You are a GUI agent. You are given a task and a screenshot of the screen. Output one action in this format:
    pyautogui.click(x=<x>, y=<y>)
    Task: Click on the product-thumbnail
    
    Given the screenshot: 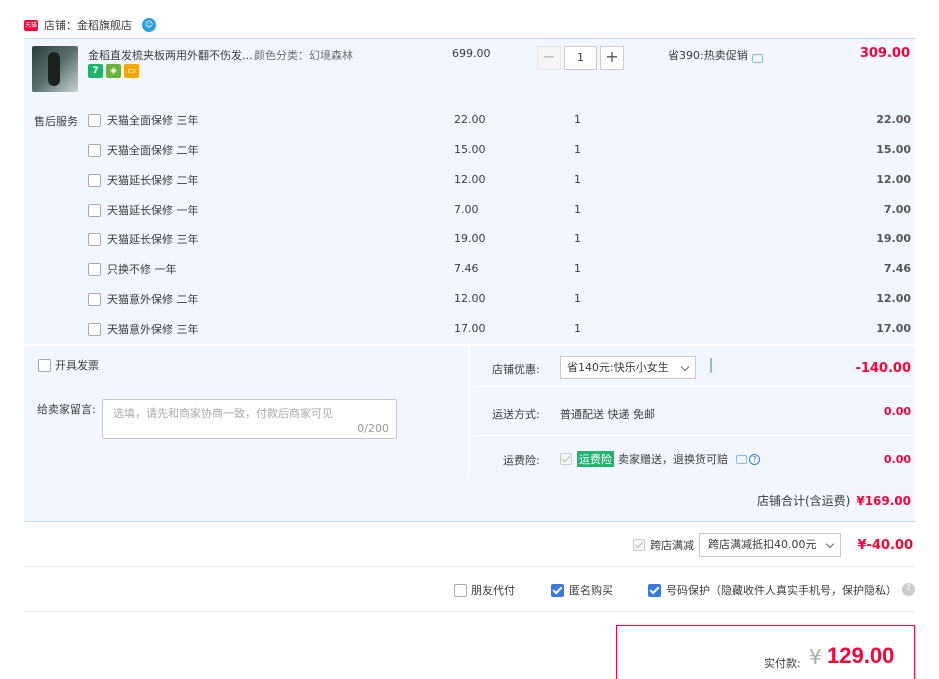 What is the action you would take?
    pyautogui.click(x=55, y=69)
    